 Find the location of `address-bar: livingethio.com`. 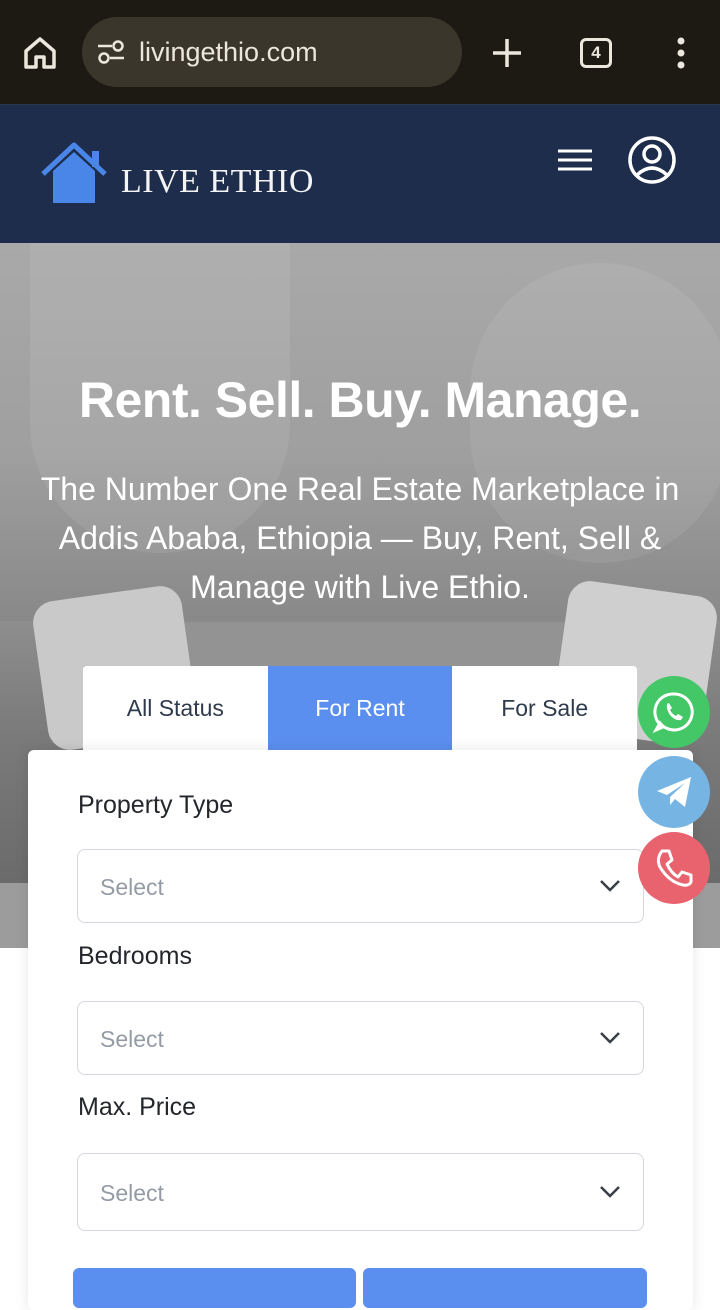

address-bar: livingethio.com is located at coordinates (272, 52).